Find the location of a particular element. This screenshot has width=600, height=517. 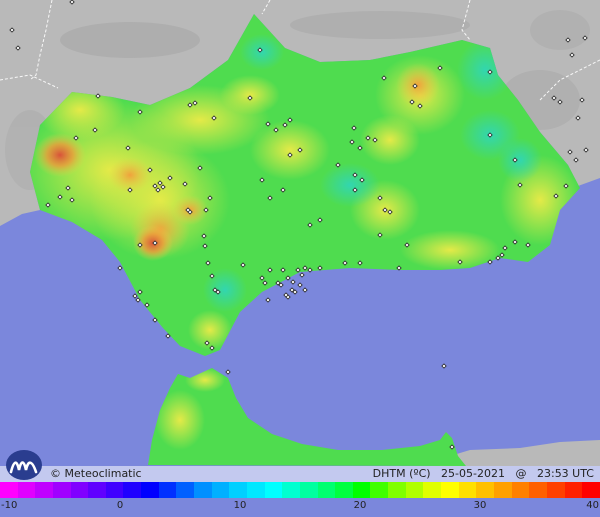

tick-label: 10 is located at coordinates (240, 505).